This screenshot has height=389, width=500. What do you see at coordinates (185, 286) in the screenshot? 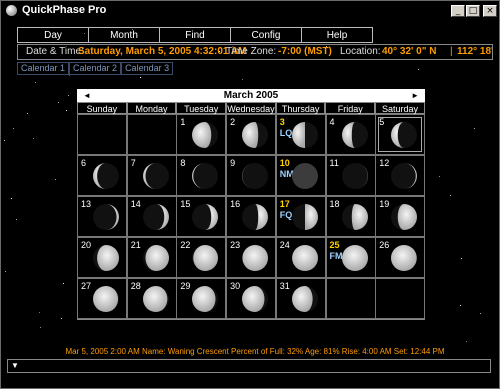
I see `day-number: 29` at bounding box center [185, 286].